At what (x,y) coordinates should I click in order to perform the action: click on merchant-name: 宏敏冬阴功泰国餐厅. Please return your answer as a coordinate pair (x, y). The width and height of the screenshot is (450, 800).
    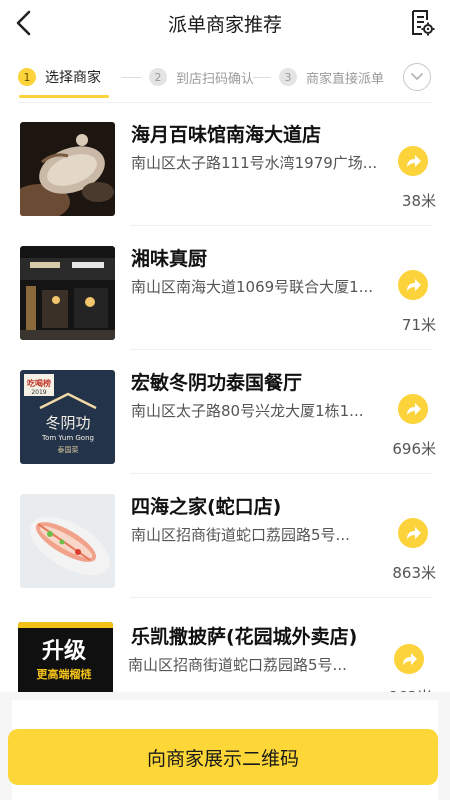
    Looking at the image, I should click on (217, 383).